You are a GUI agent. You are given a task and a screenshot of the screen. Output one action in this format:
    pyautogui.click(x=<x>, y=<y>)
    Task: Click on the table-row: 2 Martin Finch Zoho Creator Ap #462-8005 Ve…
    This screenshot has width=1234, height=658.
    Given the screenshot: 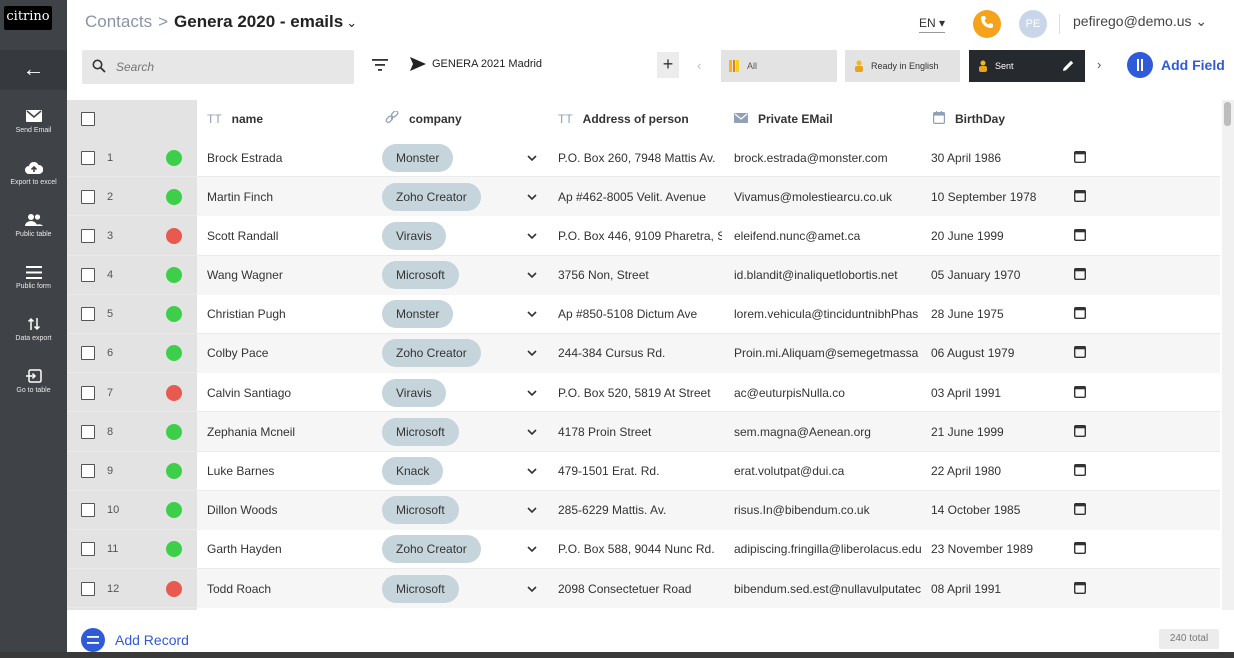 What is the action you would take?
    pyautogui.click(x=643, y=197)
    